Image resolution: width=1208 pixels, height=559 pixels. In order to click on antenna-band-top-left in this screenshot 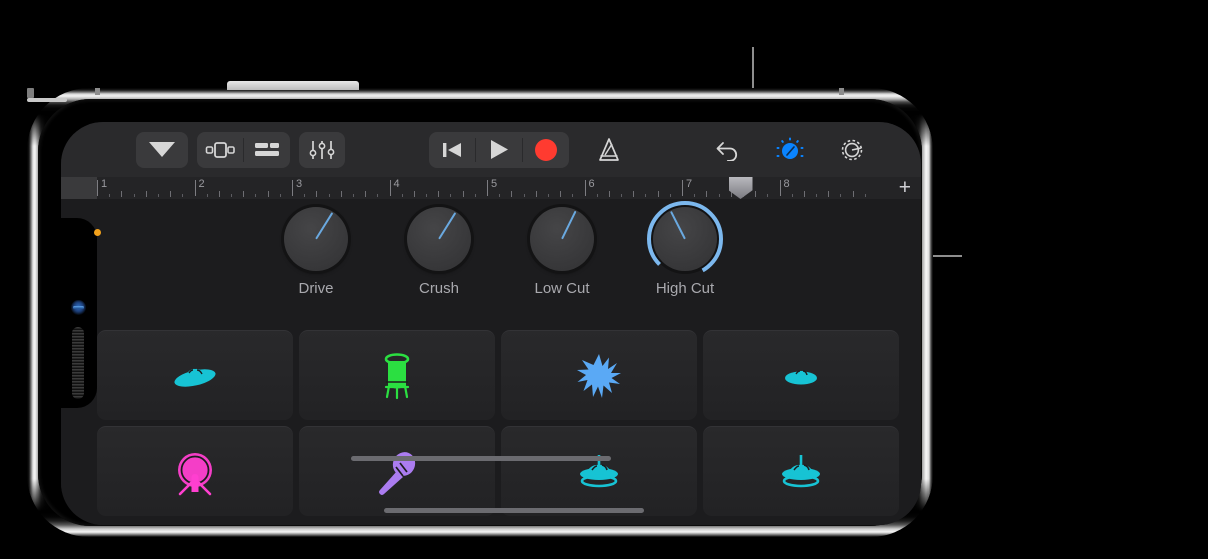, I will do `click(97, 91)`.